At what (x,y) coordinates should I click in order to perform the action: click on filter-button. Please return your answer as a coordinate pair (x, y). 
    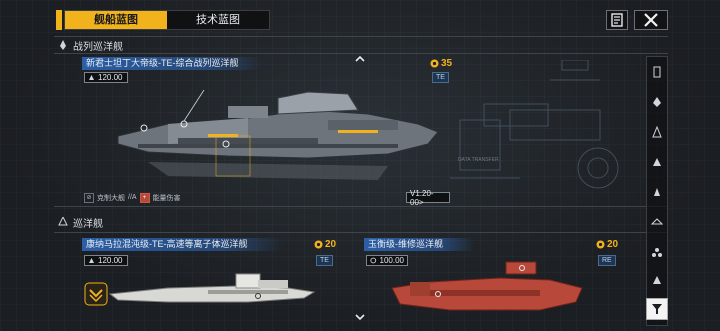
    Looking at the image, I should click on (657, 309).